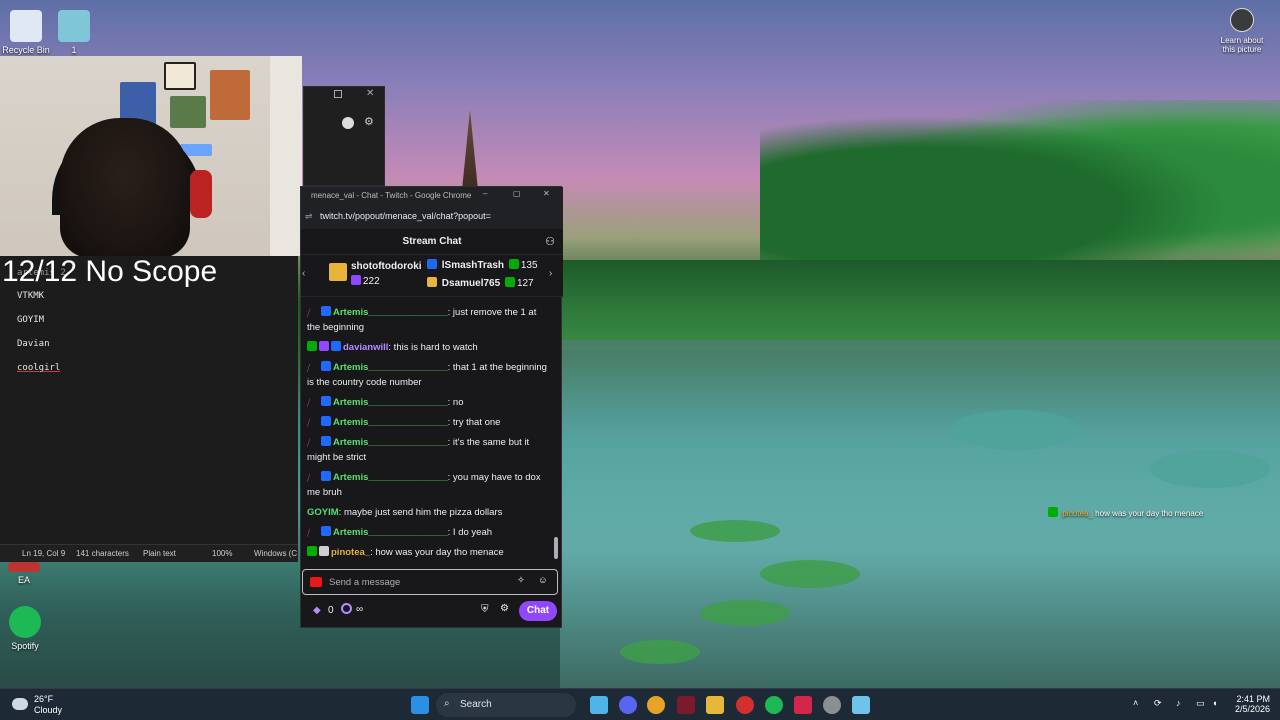 The height and width of the screenshot is (720, 1280). Describe the element at coordinates (429, 552) in the screenshot. I see `chat-message: pinotea_: how was your day tho menace` at that location.